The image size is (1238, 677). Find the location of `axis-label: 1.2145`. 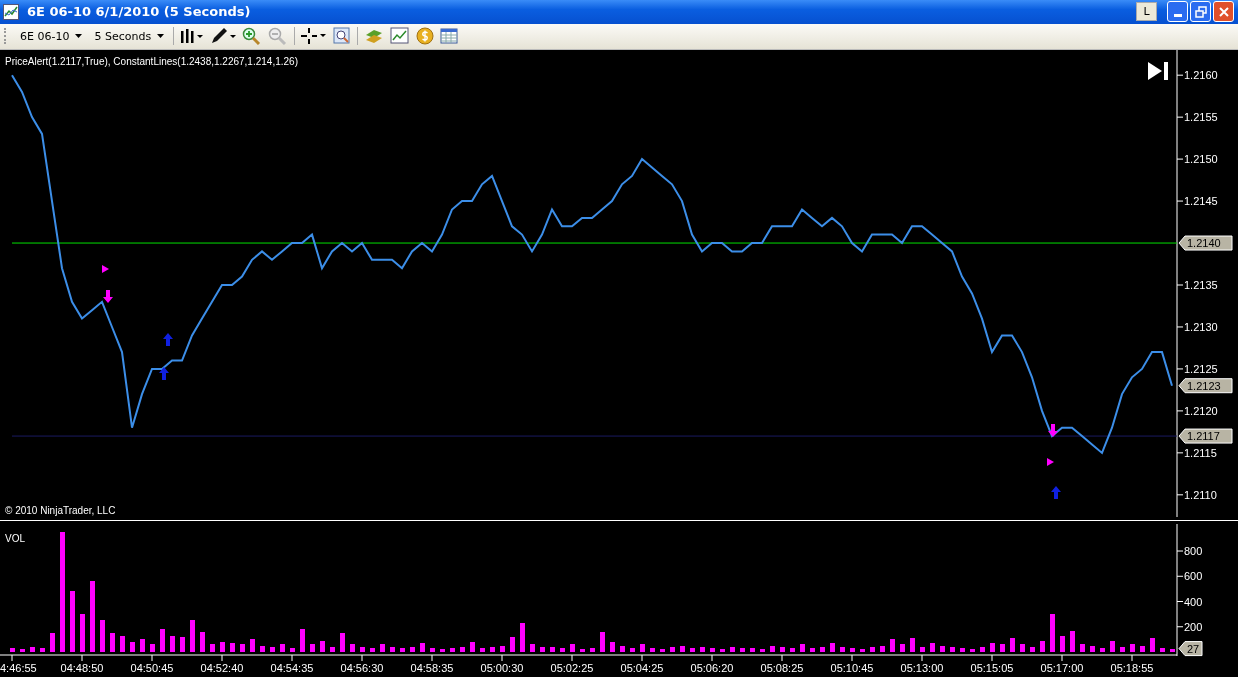

axis-label: 1.2145 is located at coordinates (1201, 201).